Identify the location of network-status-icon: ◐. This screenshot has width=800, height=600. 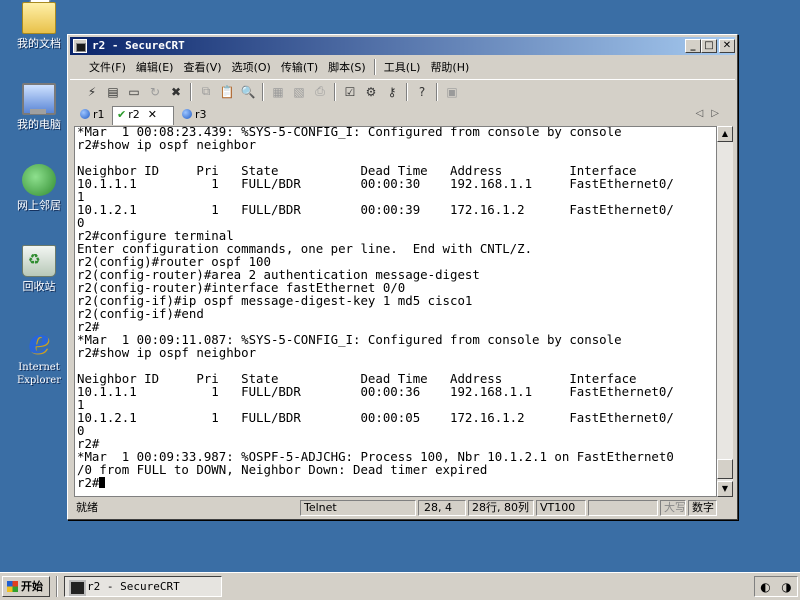
(765, 587).